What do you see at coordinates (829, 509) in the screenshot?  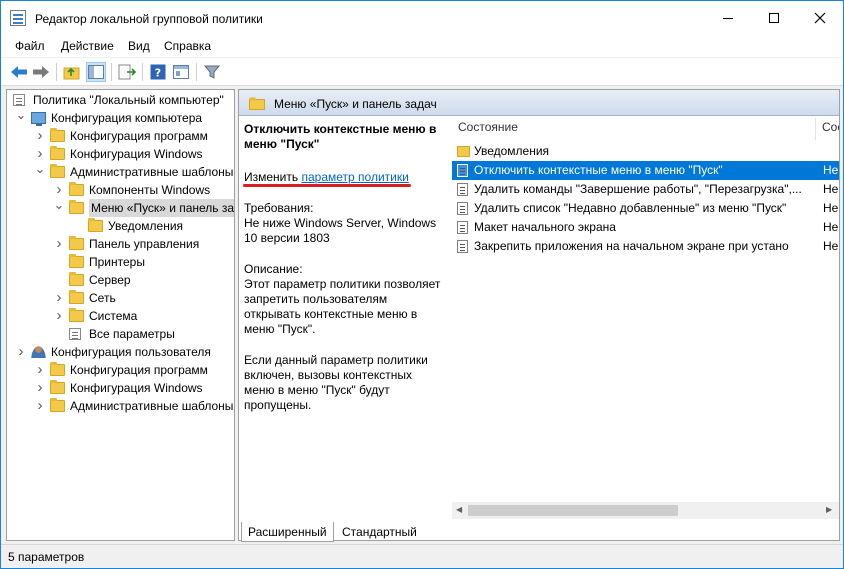 I see `scroll-right-icon: ▶` at bounding box center [829, 509].